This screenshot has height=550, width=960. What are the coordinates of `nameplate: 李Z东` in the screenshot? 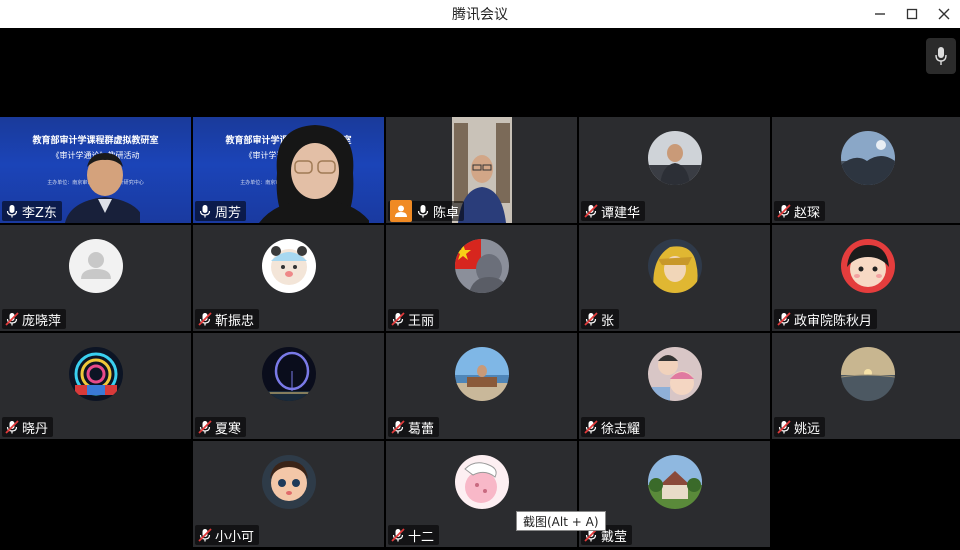 It's located at (32, 211).